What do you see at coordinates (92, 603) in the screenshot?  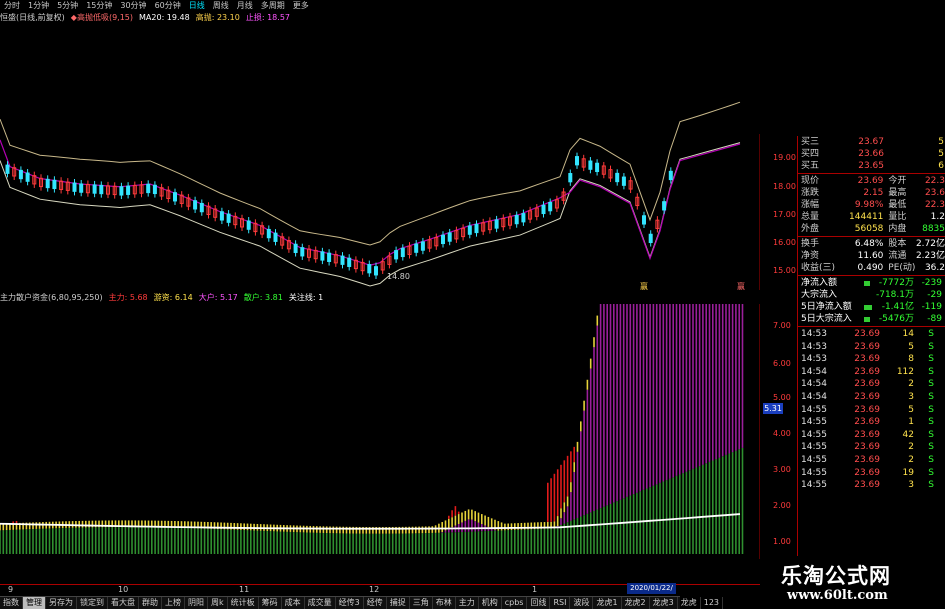 I see `bottom-tab: 锁定到` at bounding box center [92, 603].